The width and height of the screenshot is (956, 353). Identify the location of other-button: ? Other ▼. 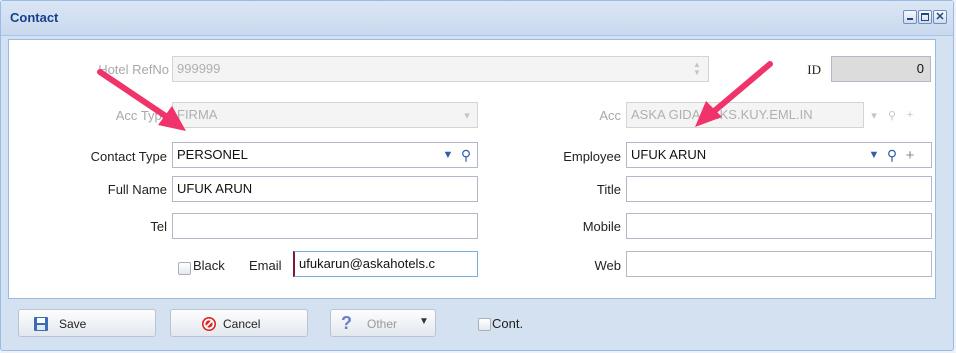
(383, 323).